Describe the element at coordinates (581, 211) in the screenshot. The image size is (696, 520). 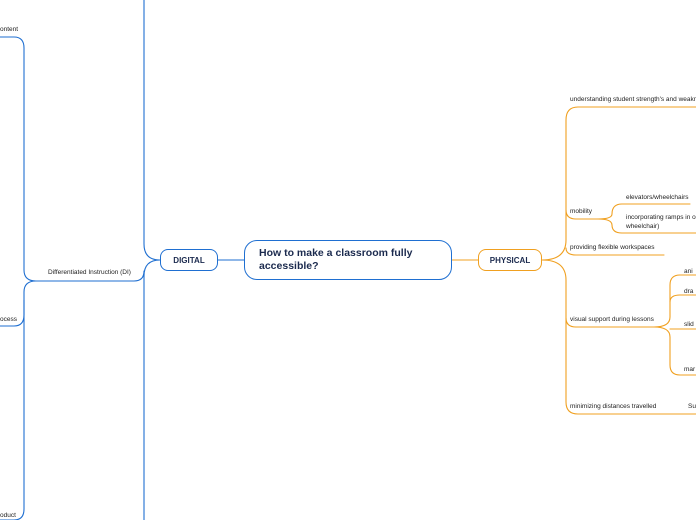
I see `topic-mobility: mobility` at that location.